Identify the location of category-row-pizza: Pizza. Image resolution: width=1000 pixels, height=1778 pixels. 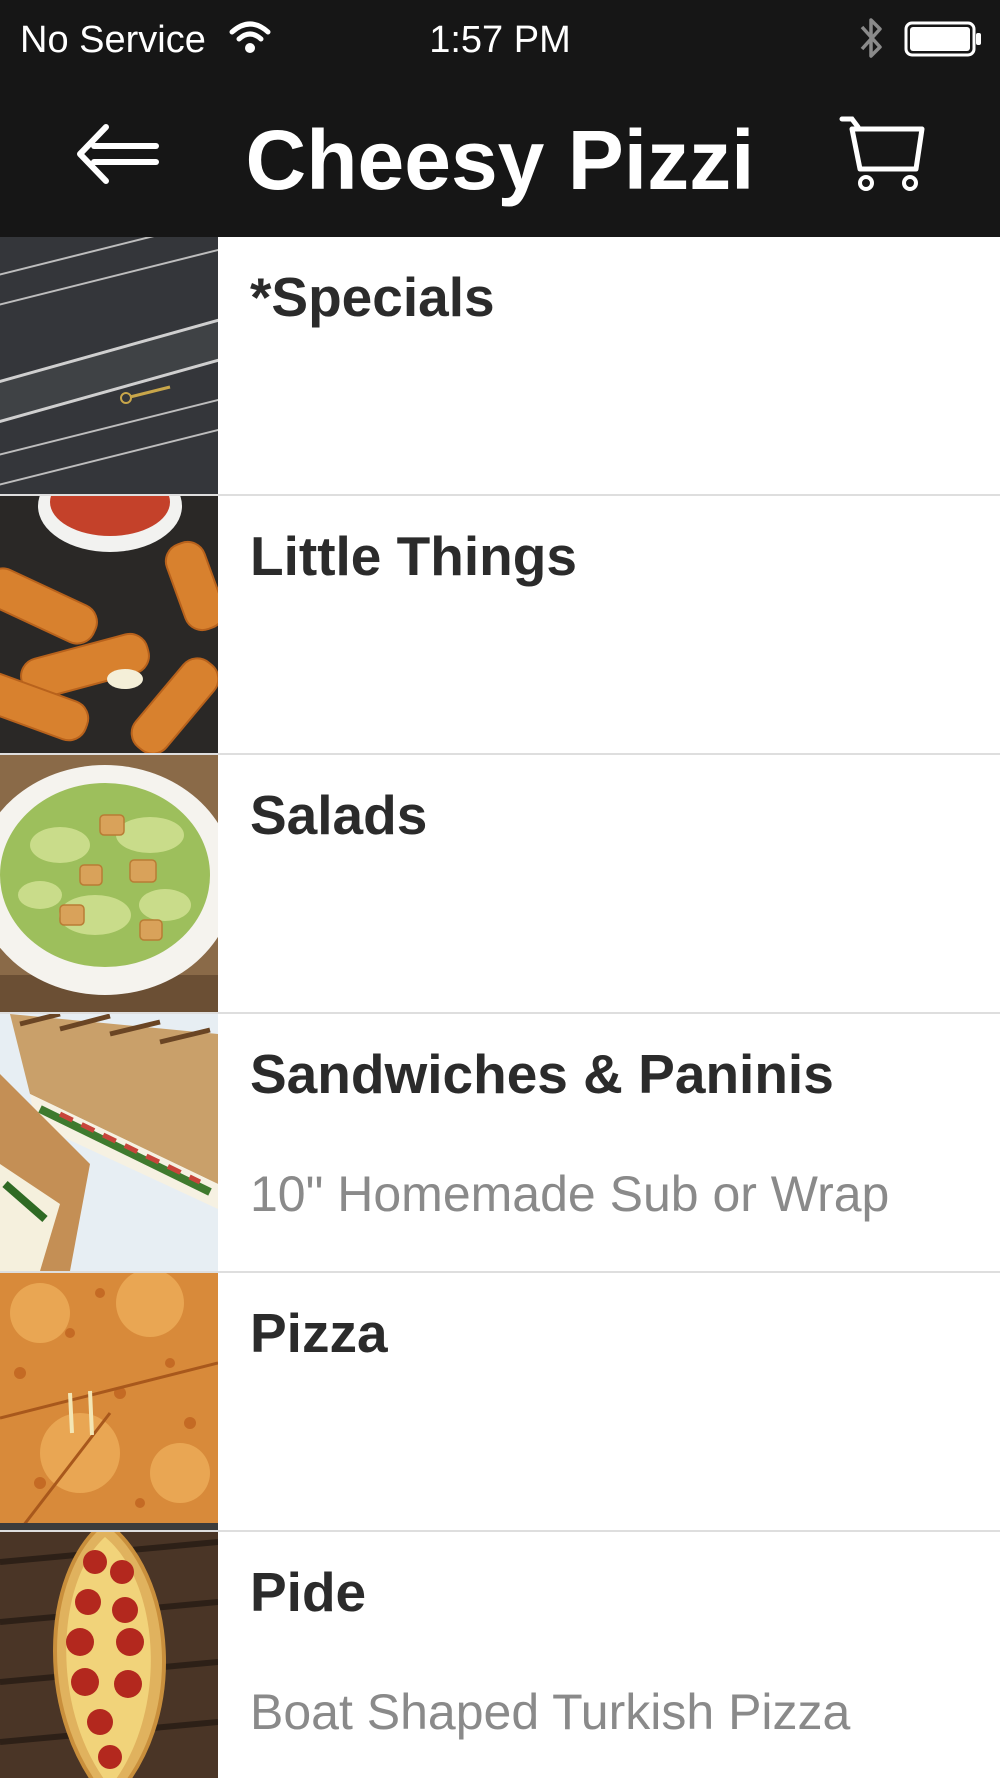
(500, 1402).